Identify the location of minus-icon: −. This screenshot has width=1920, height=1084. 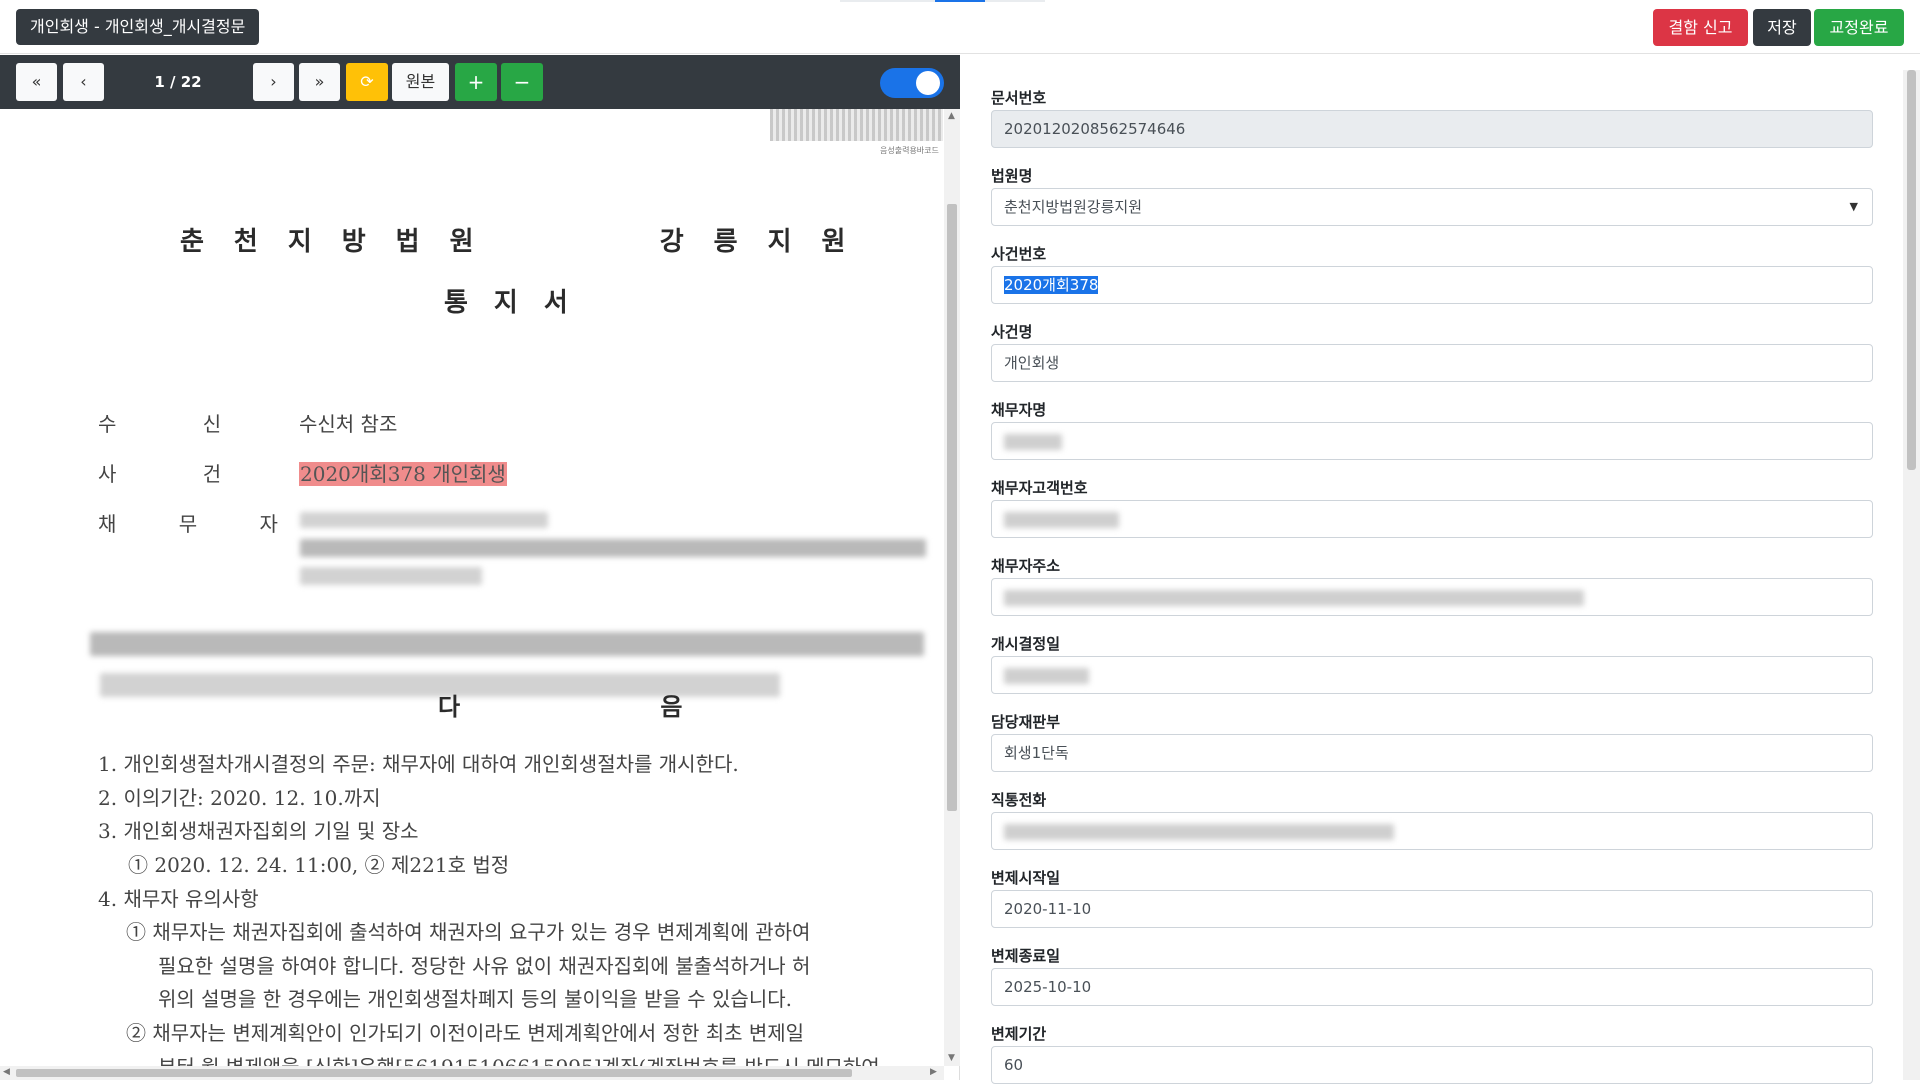
(522, 82).